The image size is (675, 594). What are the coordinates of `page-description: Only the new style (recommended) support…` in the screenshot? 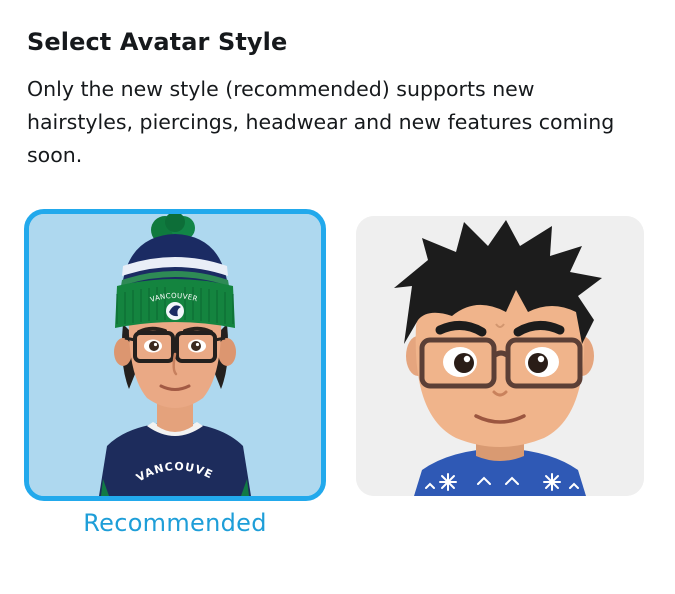 It's located at (321, 122).